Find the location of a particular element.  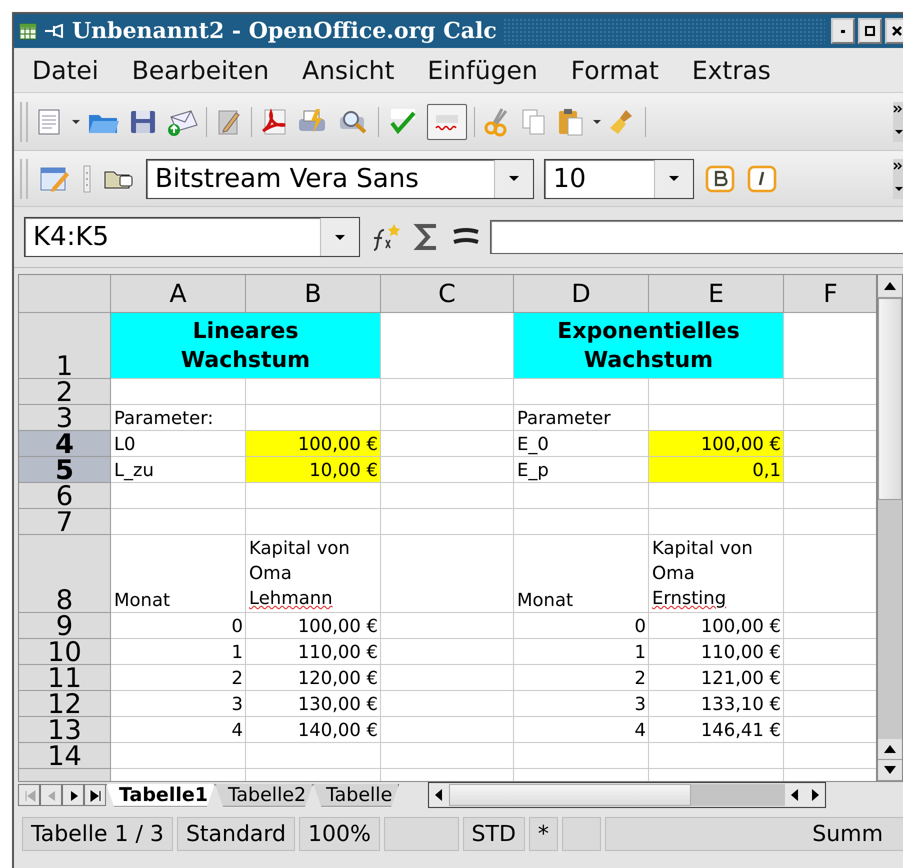

row-header: 13 is located at coordinates (65, 730).